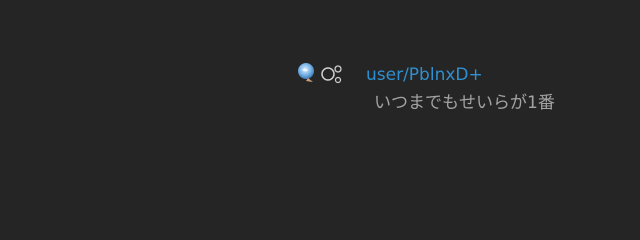 The width and height of the screenshot is (640, 240). Describe the element at coordinates (456, 90) in the screenshot. I see `post-item: user/PblnxD+ いつまでもせいらが1番` at that location.